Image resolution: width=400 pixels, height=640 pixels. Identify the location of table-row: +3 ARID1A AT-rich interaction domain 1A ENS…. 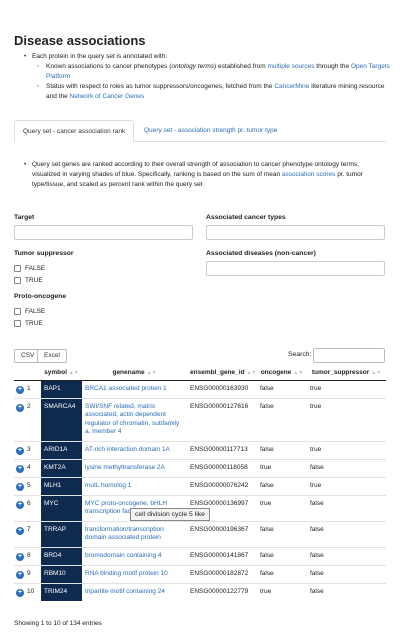
(200, 449).